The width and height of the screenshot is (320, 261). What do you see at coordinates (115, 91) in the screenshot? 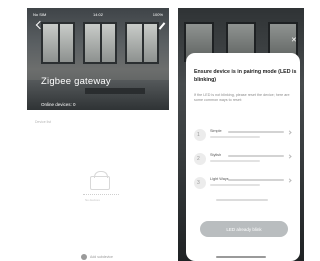
I see `table-decor` at bounding box center [115, 91].